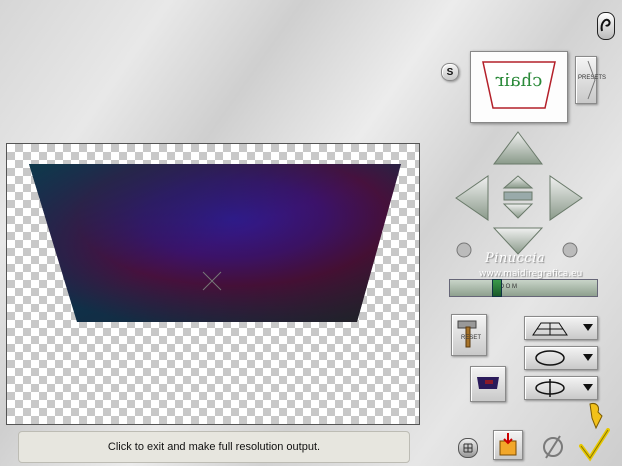 The width and height of the screenshot is (622, 466). What do you see at coordinates (590, 80) in the screenshot?
I see `presets-button: PRESETS` at bounding box center [590, 80].